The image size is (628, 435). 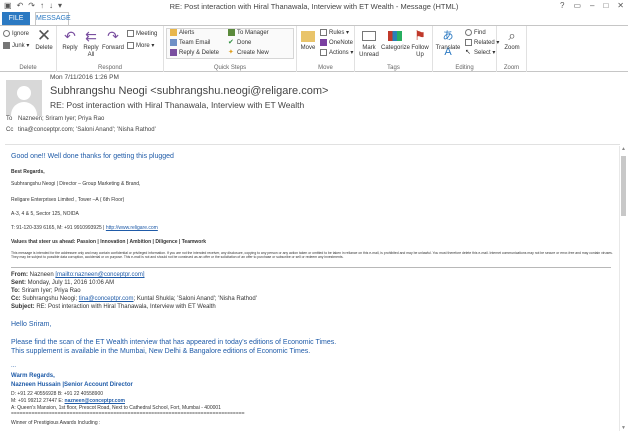 I want to click on group-delete: Ignore Junk ▾ ✕ Delete Delete, so click(x=28, y=49).